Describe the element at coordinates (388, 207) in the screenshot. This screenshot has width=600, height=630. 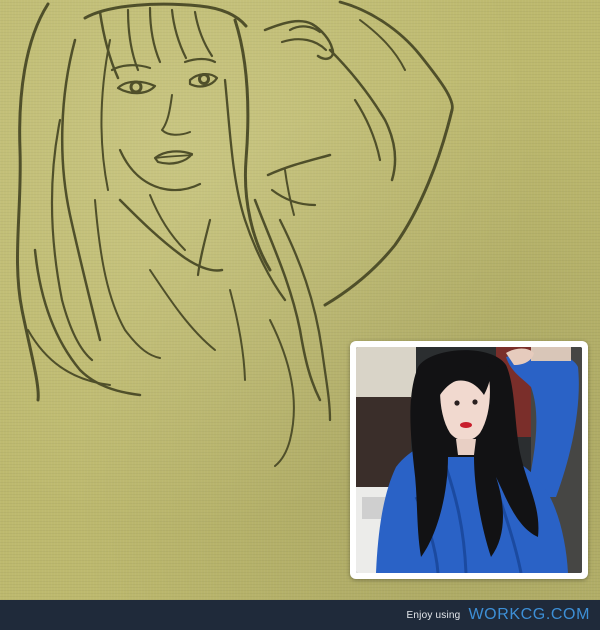
I see `arm-outer` at that location.